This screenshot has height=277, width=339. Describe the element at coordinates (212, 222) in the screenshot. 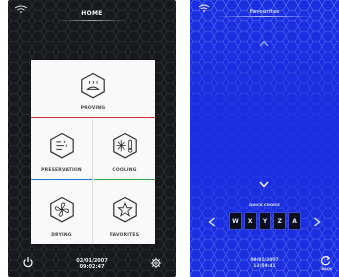

I see `arrow-left-icon` at that location.